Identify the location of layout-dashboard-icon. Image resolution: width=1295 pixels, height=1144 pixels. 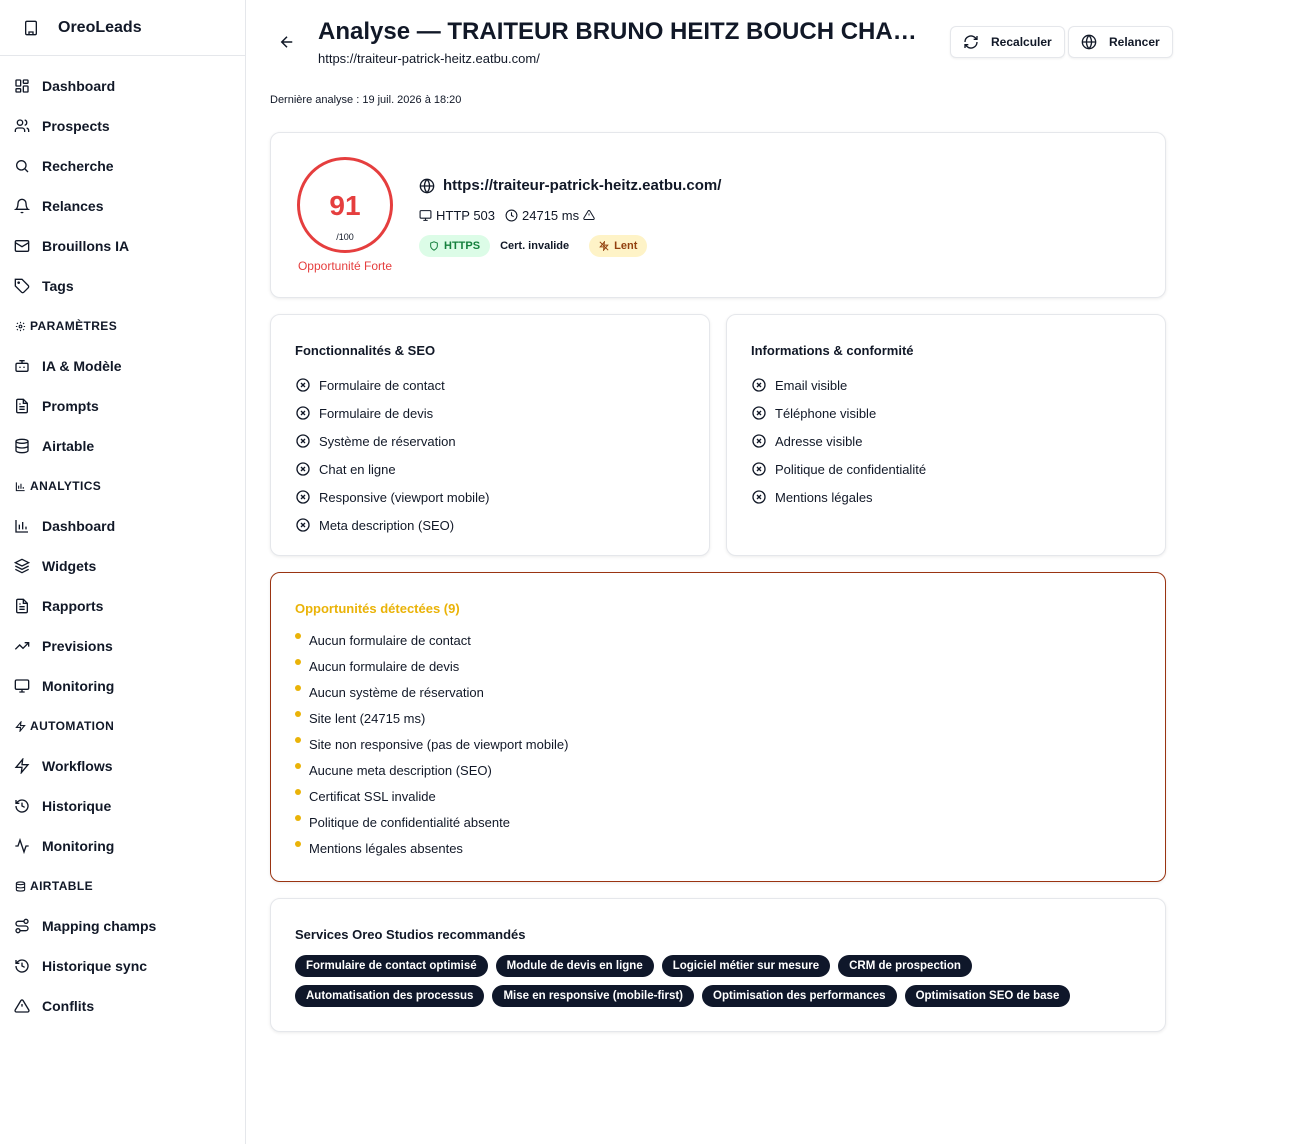
(22, 86).